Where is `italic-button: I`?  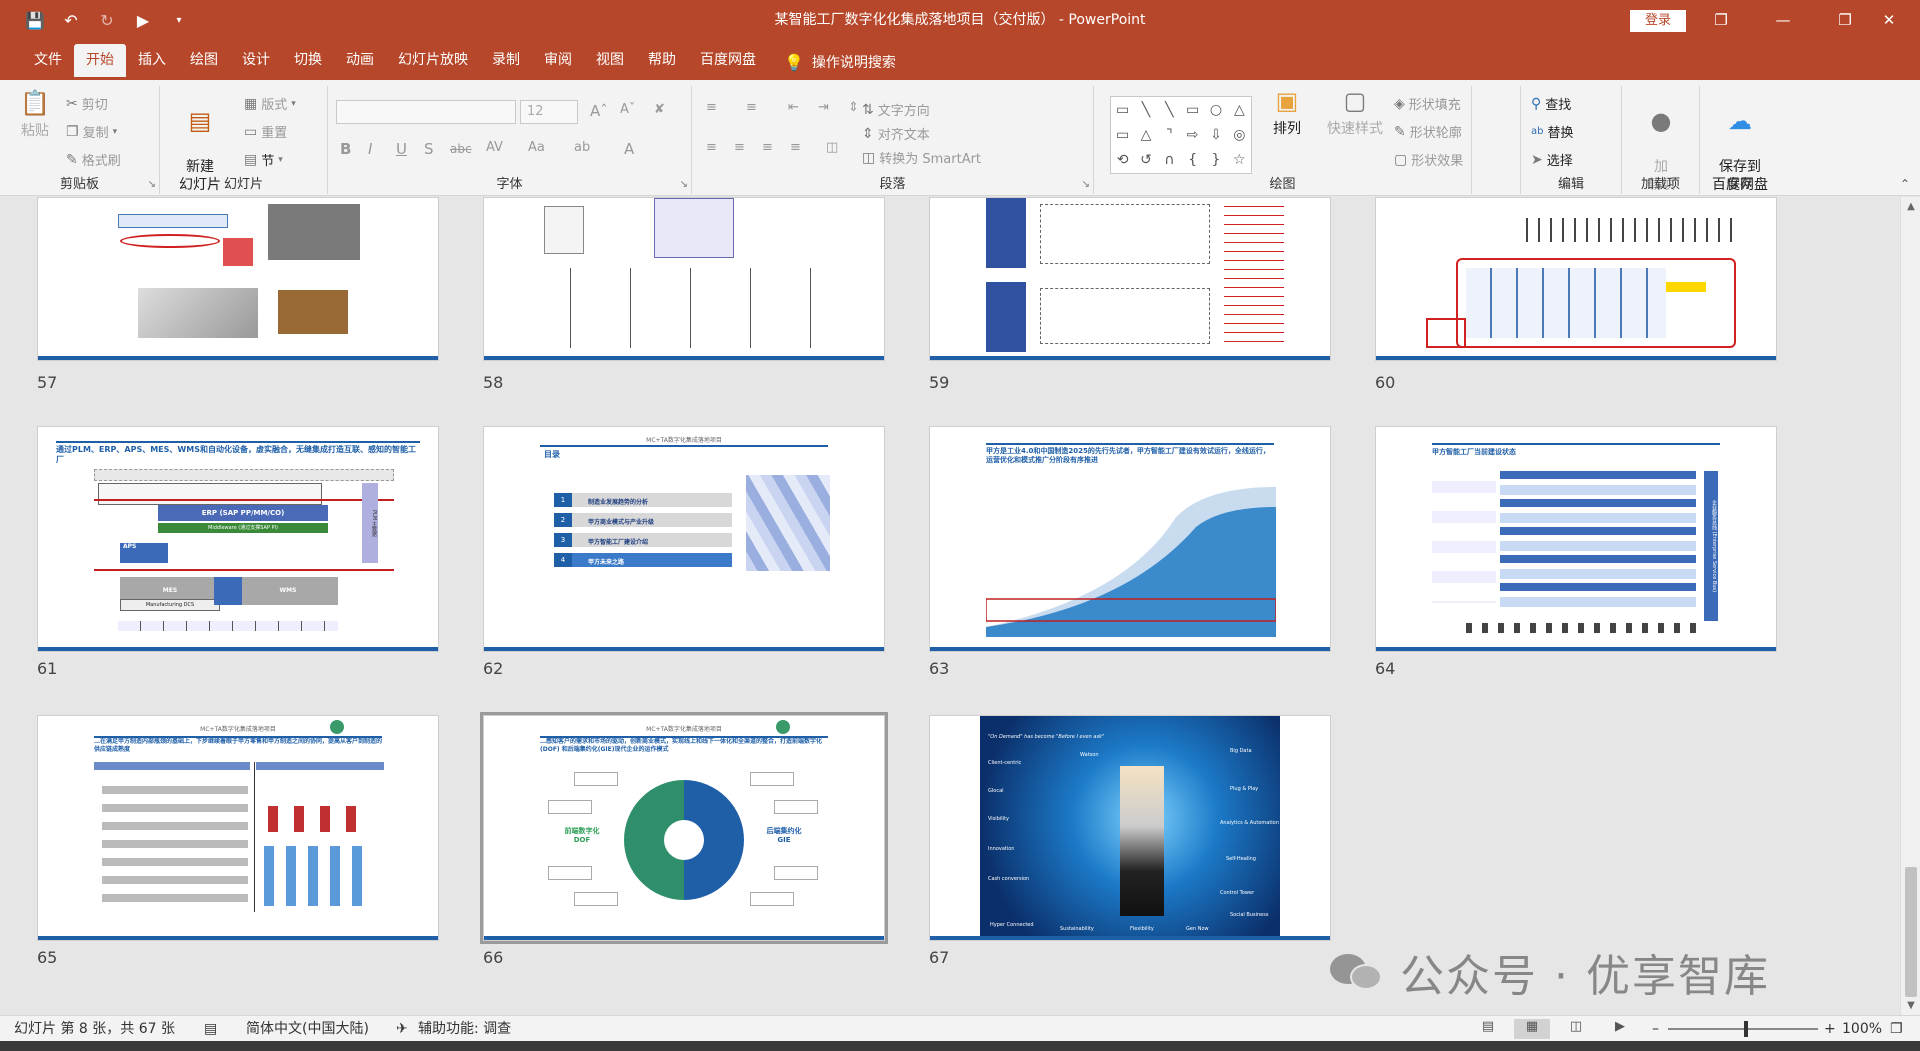
italic-button: I is located at coordinates (370, 149).